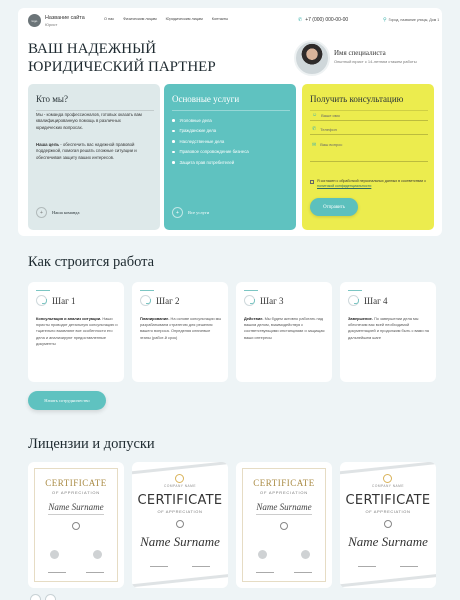  I want to click on checkbox-icon, so click(312, 182).